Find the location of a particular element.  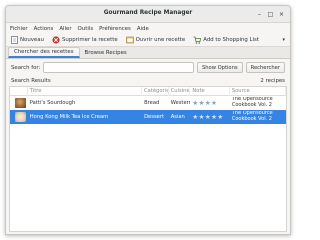

open-recipe-icon is located at coordinates (129, 40).